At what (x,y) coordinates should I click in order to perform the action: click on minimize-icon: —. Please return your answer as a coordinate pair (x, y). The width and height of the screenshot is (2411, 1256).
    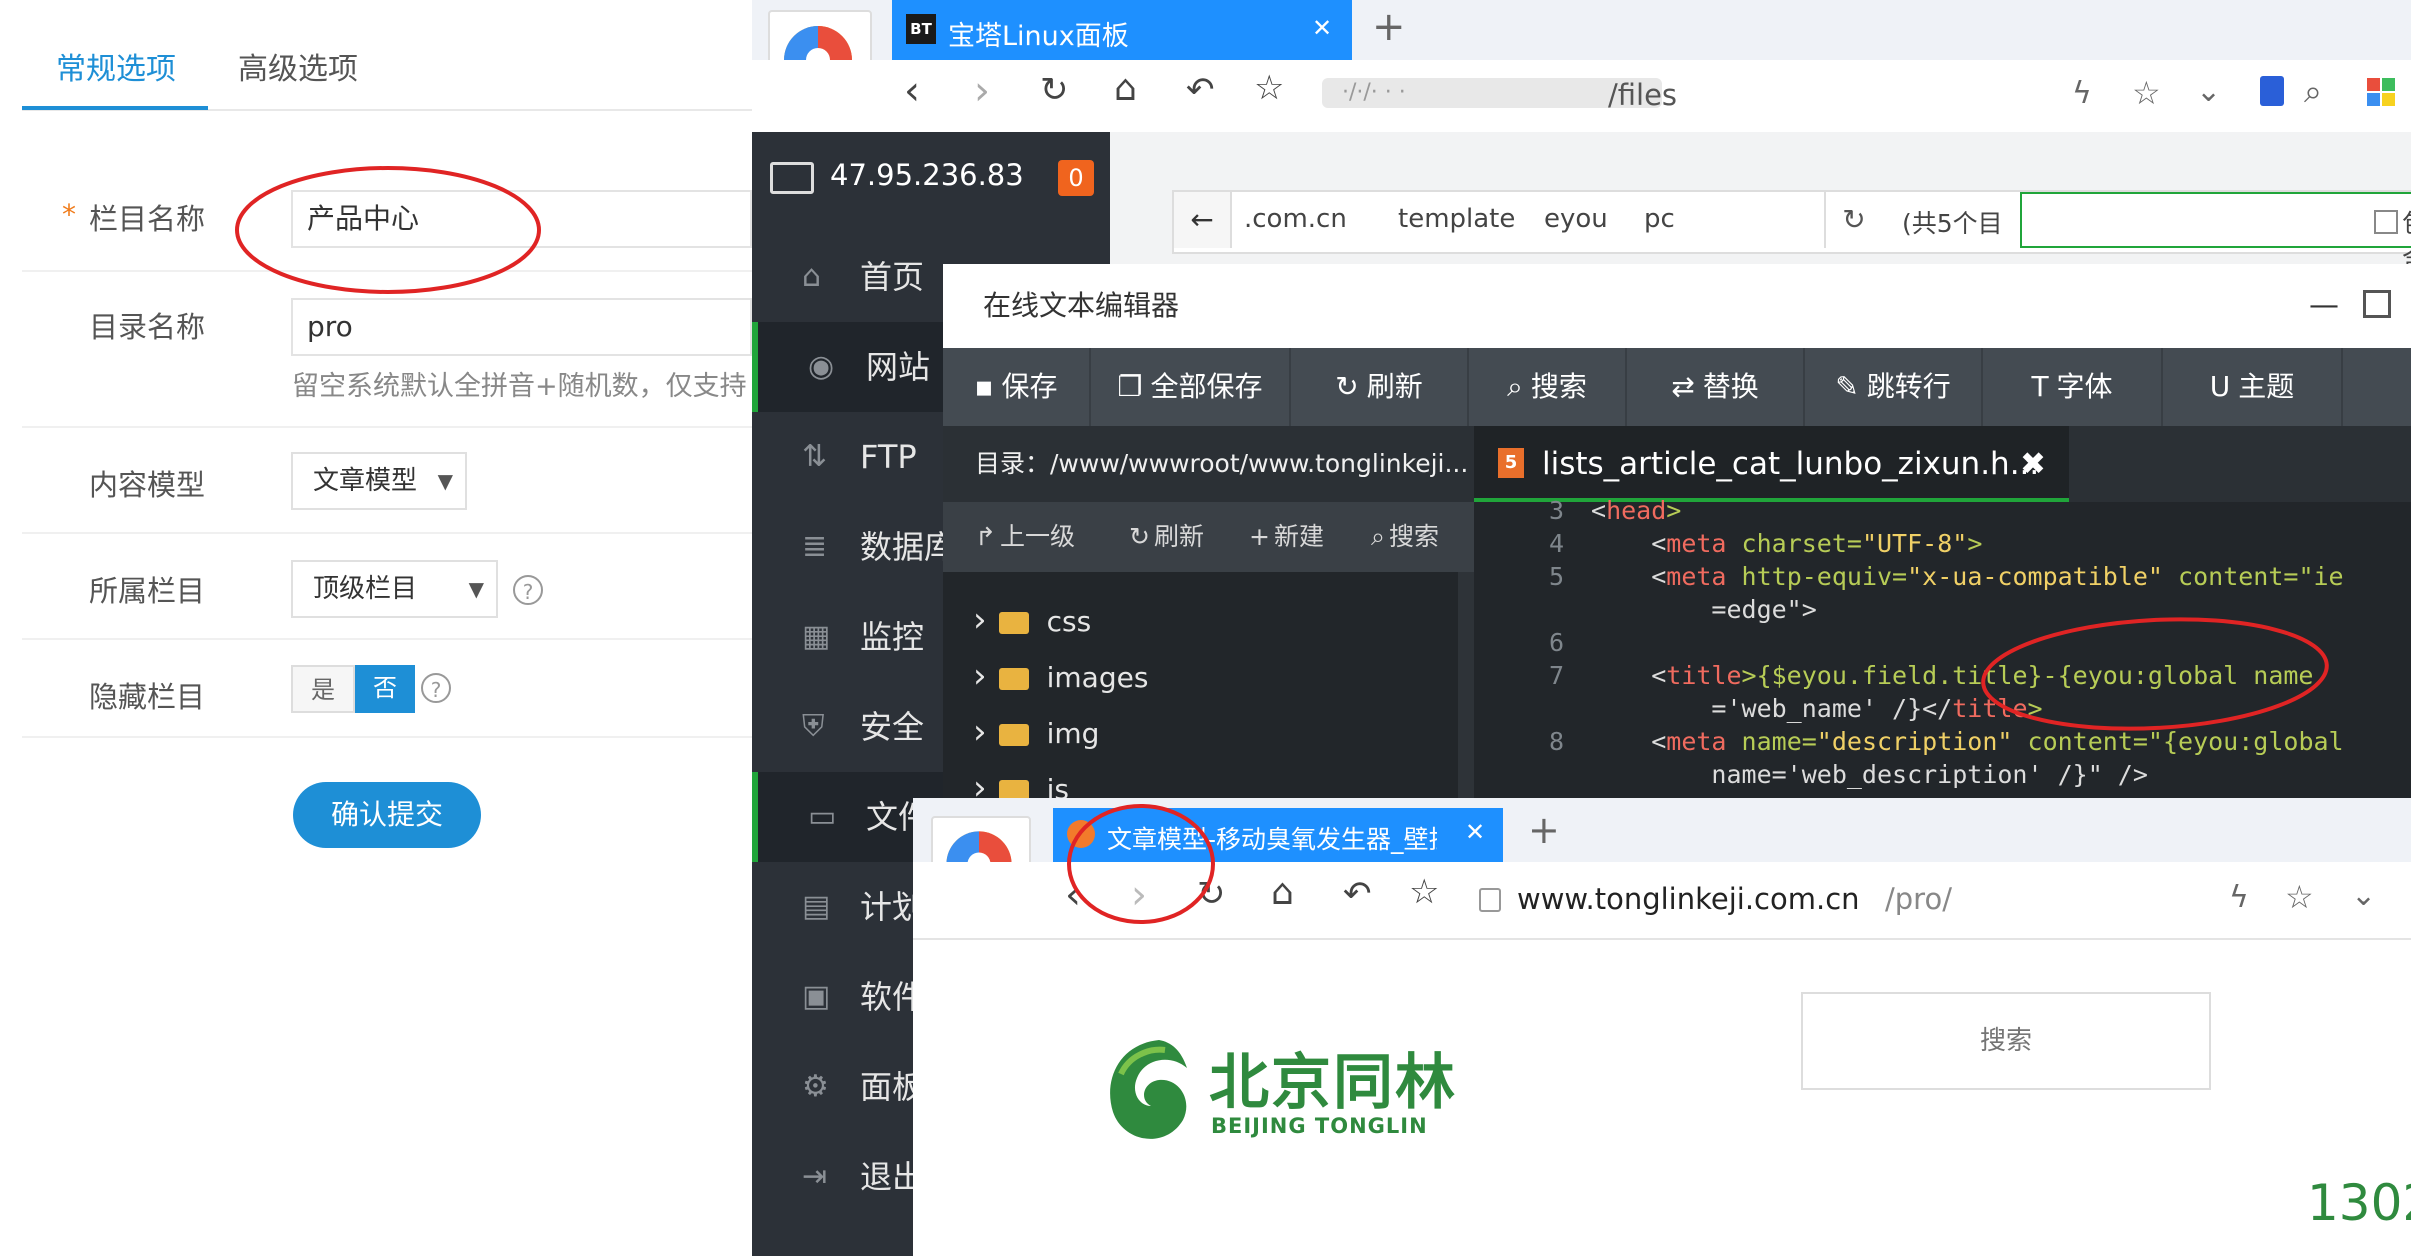
    Looking at the image, I should click on (2324, 306).